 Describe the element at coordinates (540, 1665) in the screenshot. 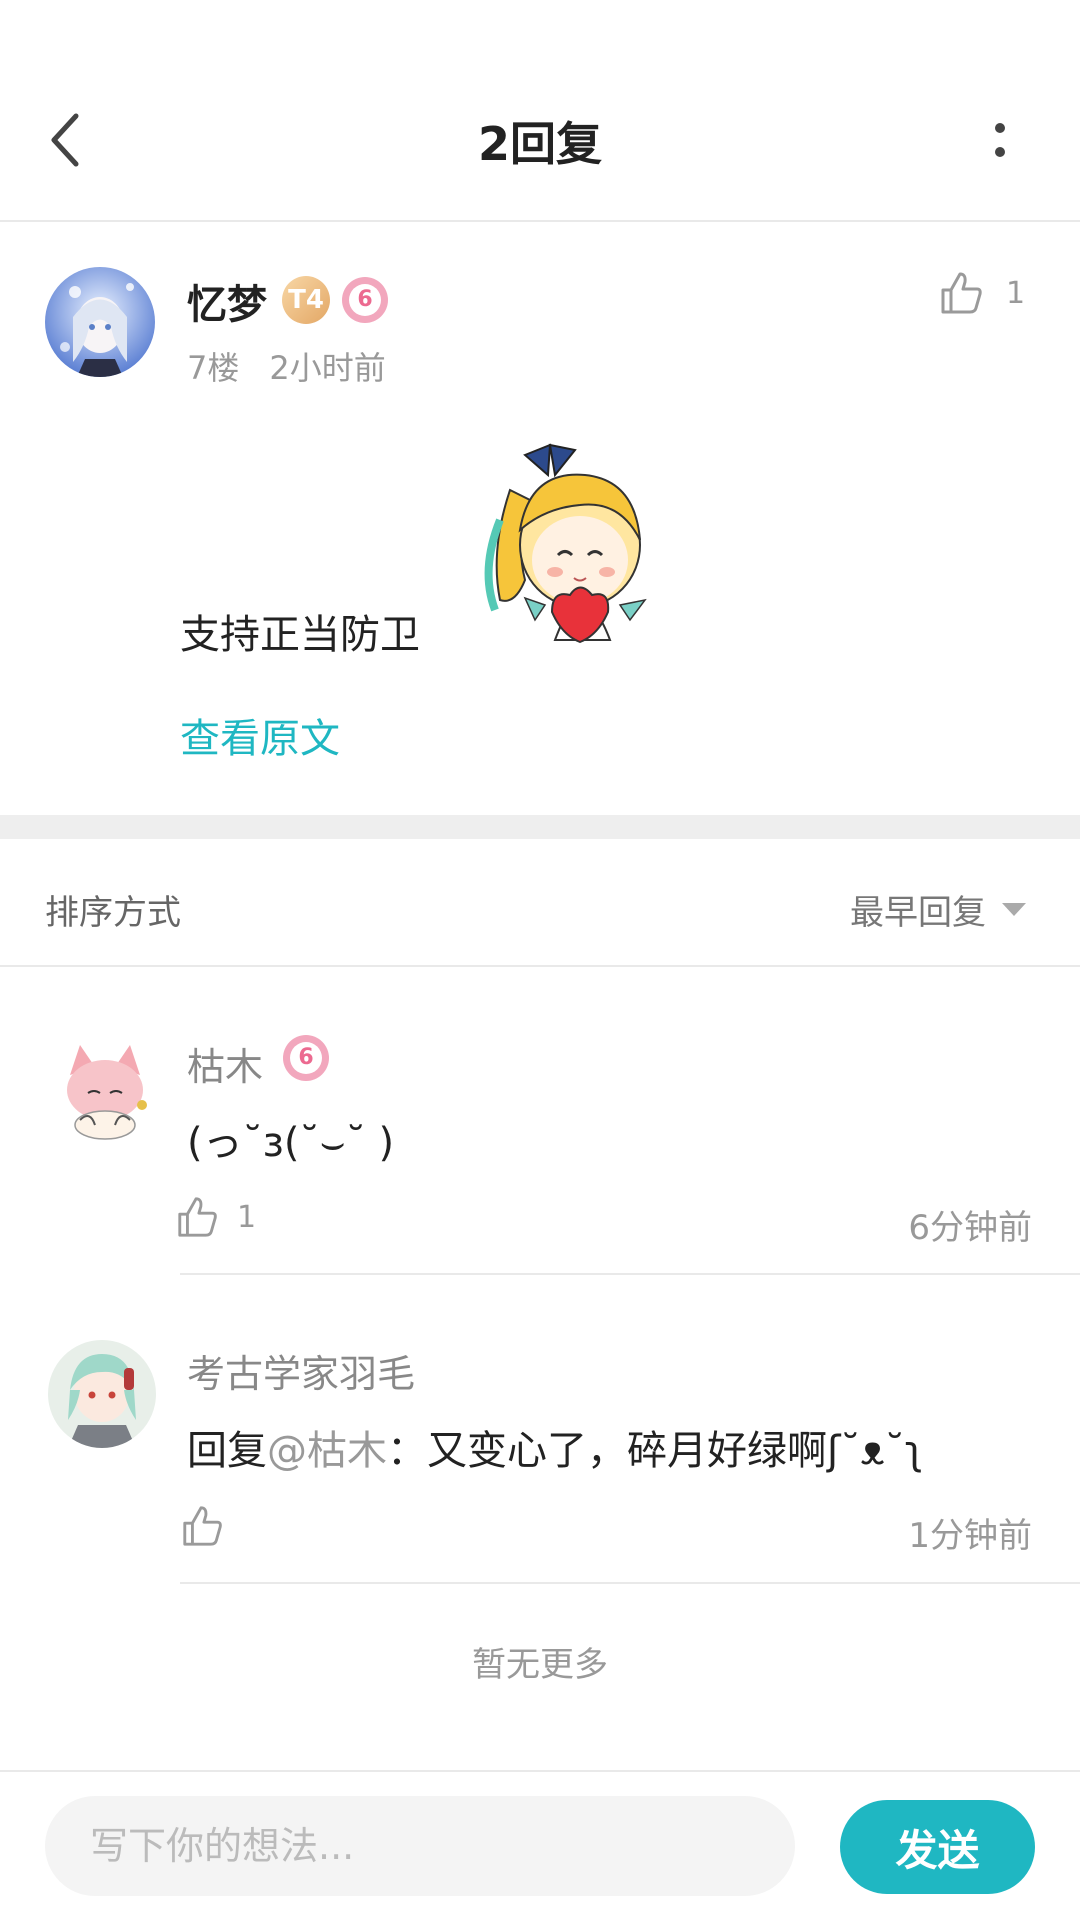

I see `no-more-label: 暂无更多` at that location.